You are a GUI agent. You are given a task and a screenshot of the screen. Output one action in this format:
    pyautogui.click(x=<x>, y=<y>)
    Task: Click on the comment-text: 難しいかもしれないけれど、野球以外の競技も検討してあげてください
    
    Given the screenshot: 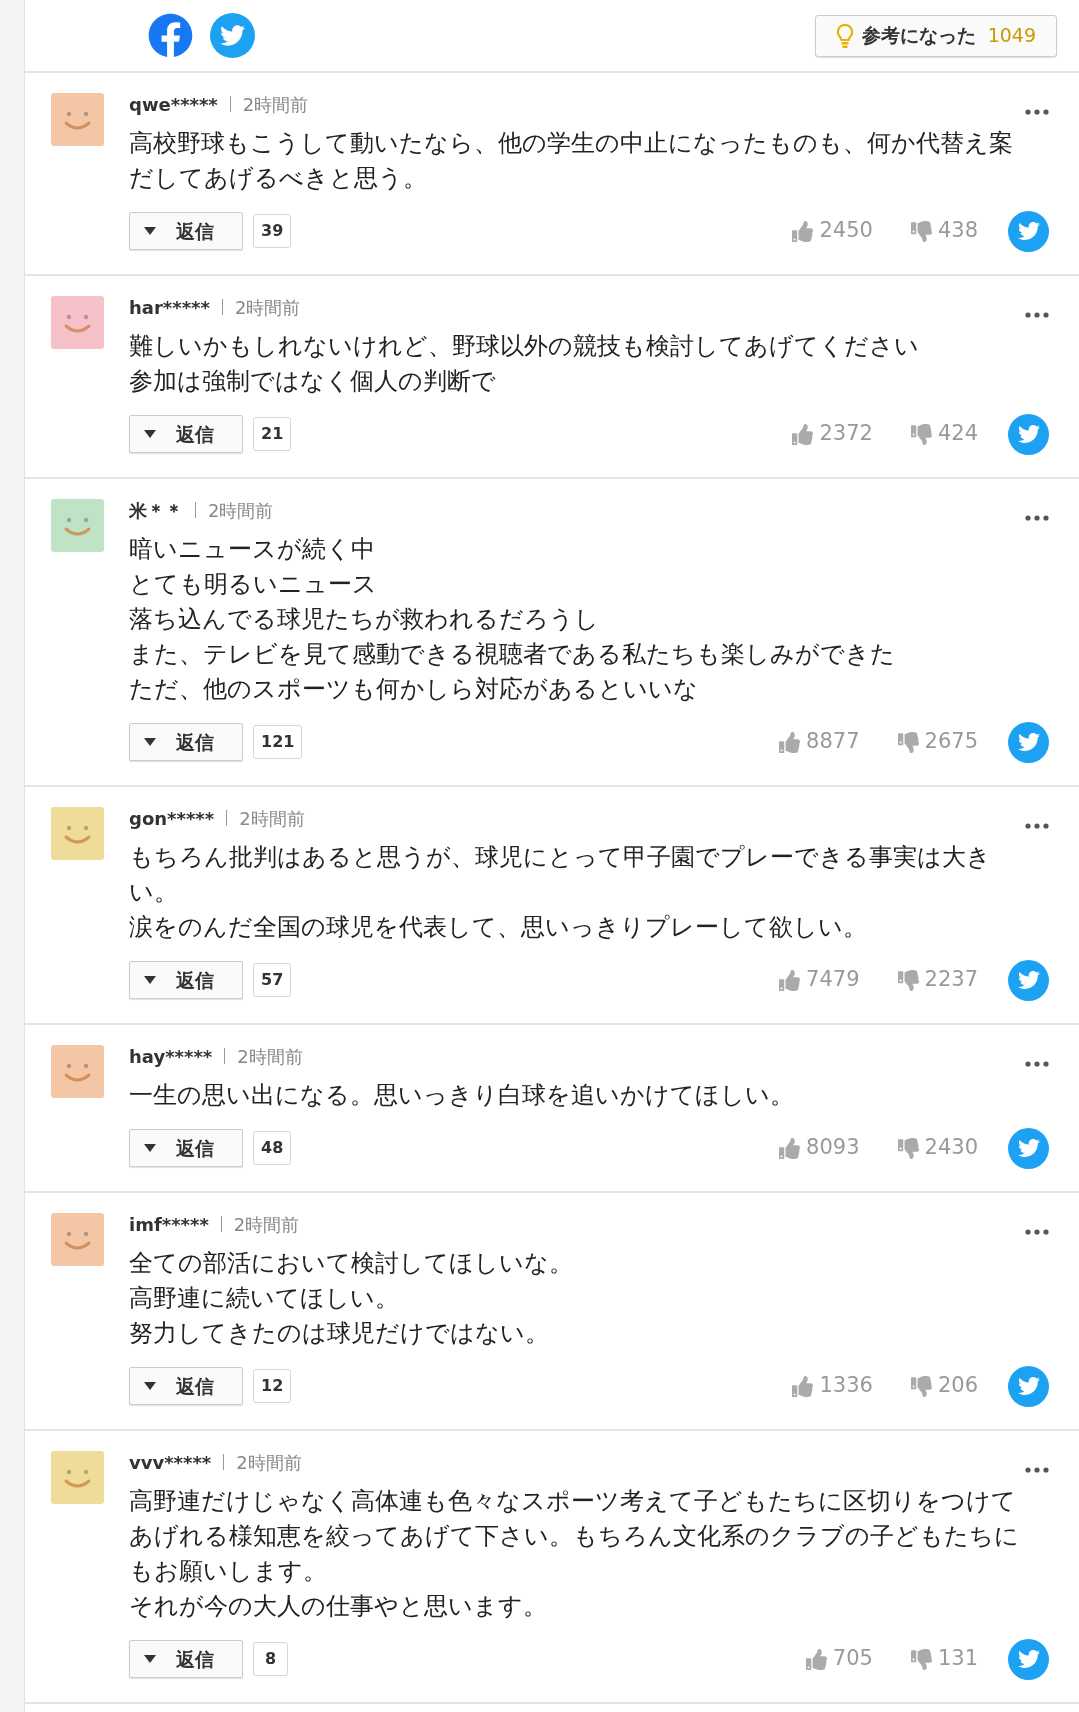 What is the action you would take?
    pyautogui.click(x=524, y=346)
    